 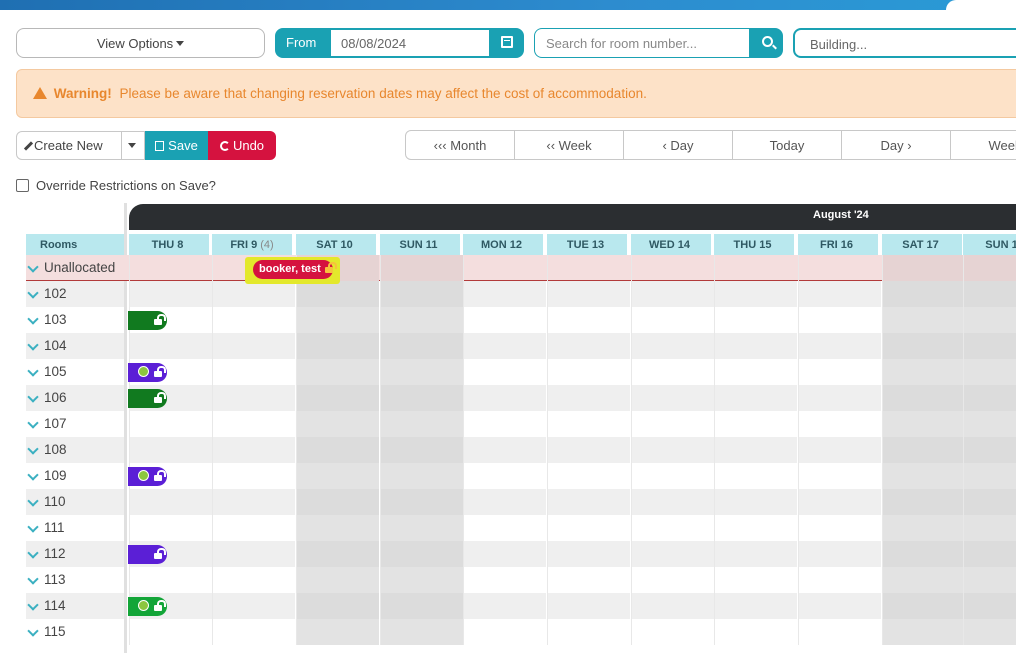 I want to click on room-label: 112, so click(x=75, y=554).